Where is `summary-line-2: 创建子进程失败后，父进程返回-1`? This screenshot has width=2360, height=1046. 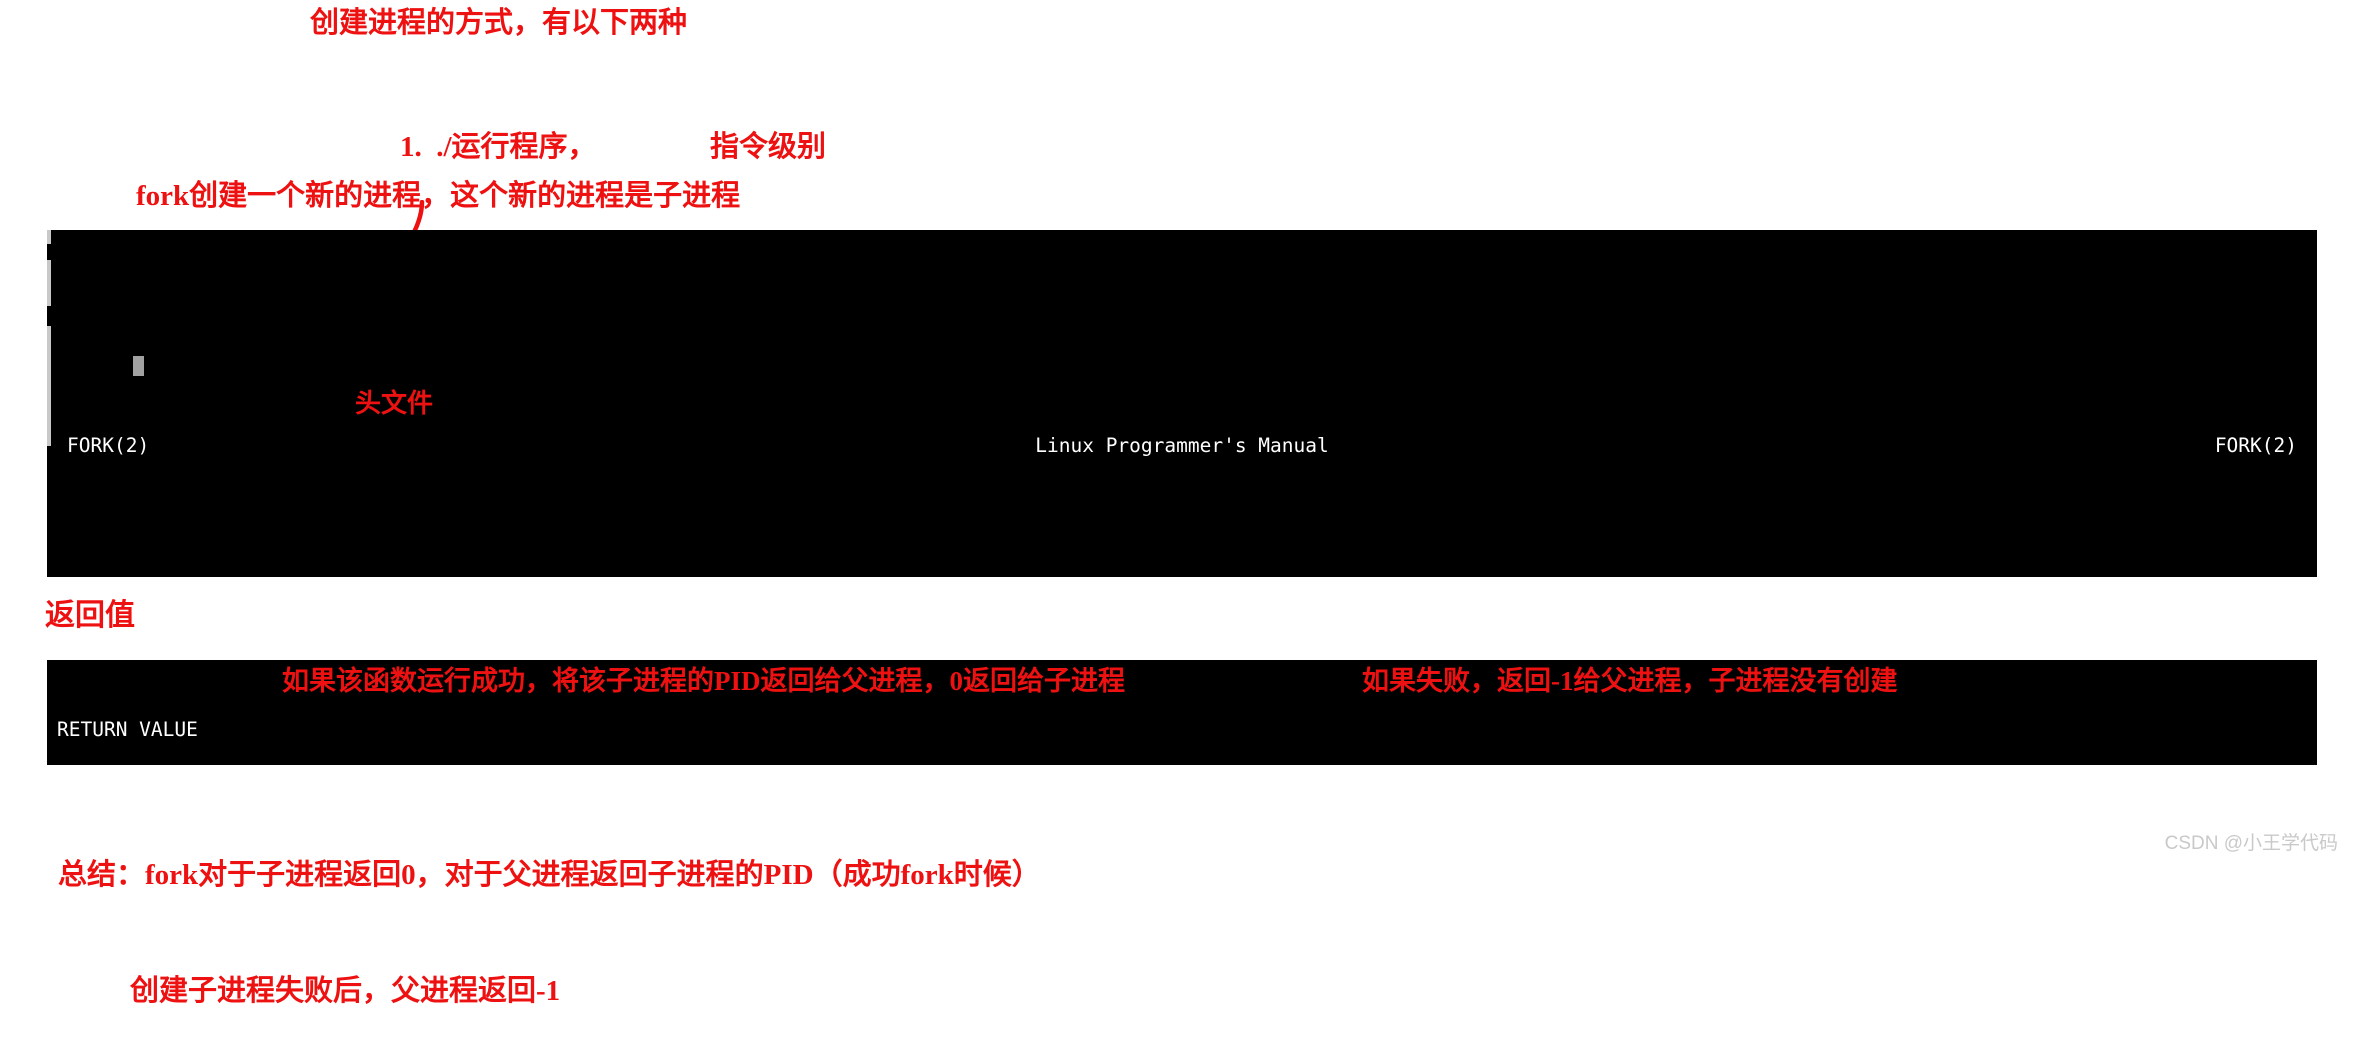
summary-line-2: 创建子进程失败后，父进程返回-1 is located at coordinates (345, 991).